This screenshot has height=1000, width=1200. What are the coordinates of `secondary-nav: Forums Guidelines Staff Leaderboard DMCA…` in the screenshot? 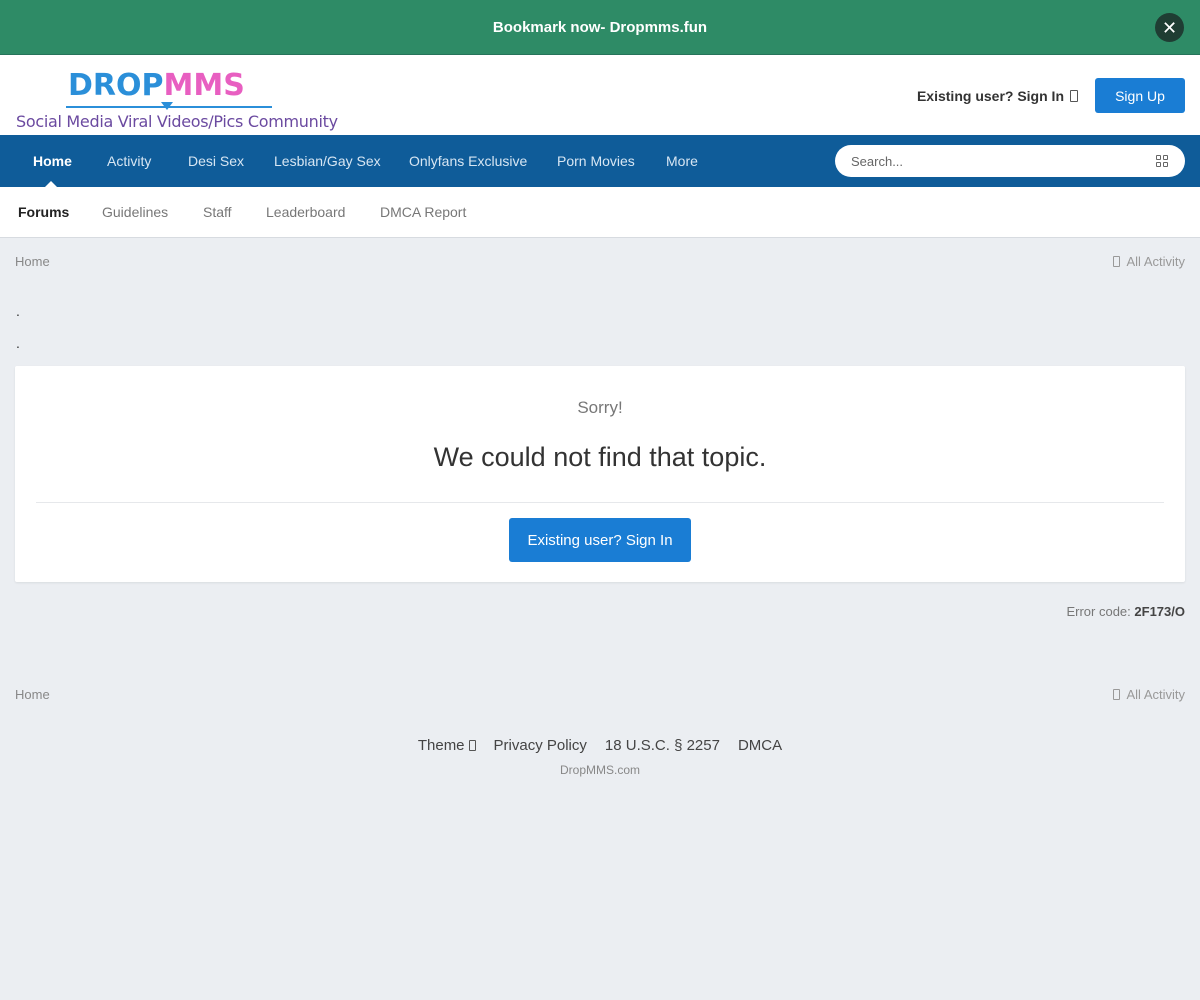 It's located at (600, 212).